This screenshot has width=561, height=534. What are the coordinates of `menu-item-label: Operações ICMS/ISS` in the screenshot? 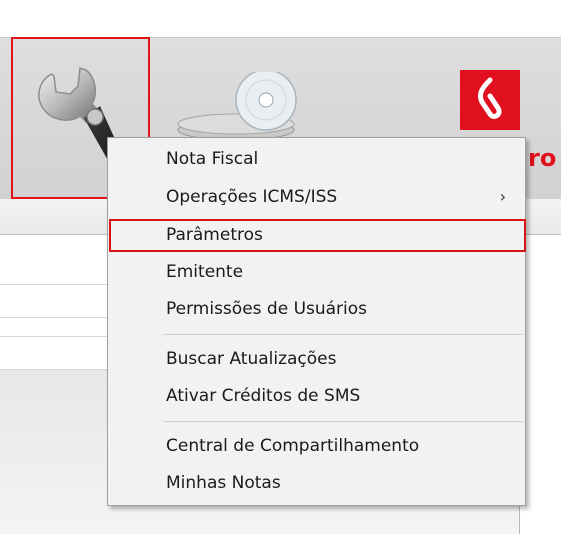 It's located at (252, 197).